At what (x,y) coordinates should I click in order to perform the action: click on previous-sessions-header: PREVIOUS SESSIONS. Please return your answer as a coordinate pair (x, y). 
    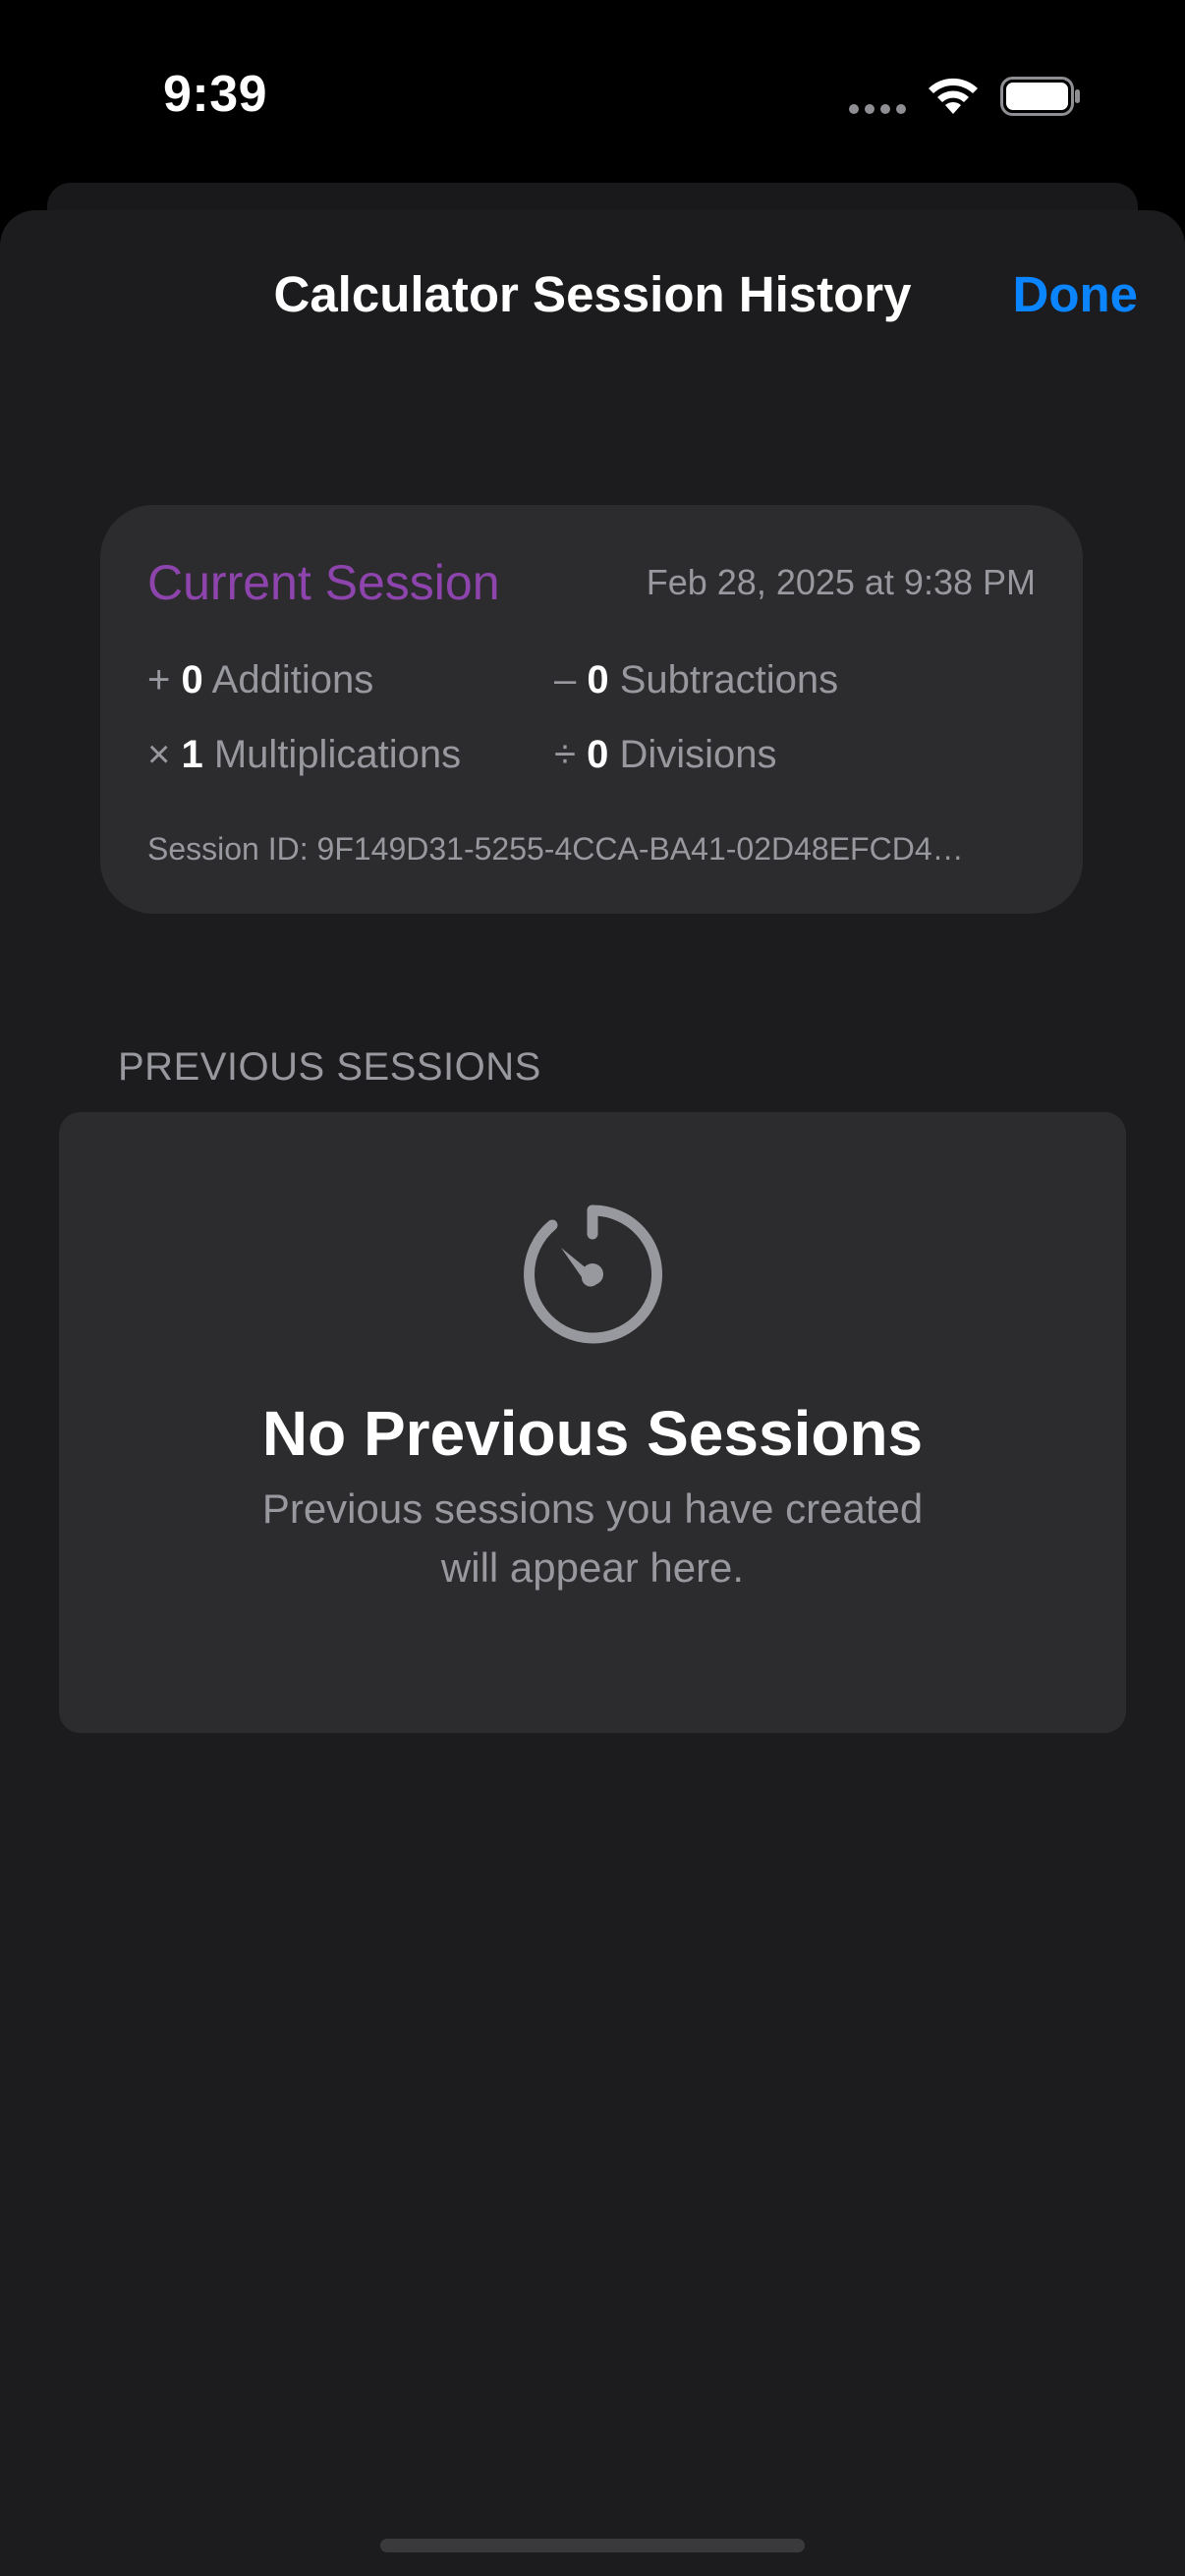
    Looking at the image, I should click on (329, 1067).